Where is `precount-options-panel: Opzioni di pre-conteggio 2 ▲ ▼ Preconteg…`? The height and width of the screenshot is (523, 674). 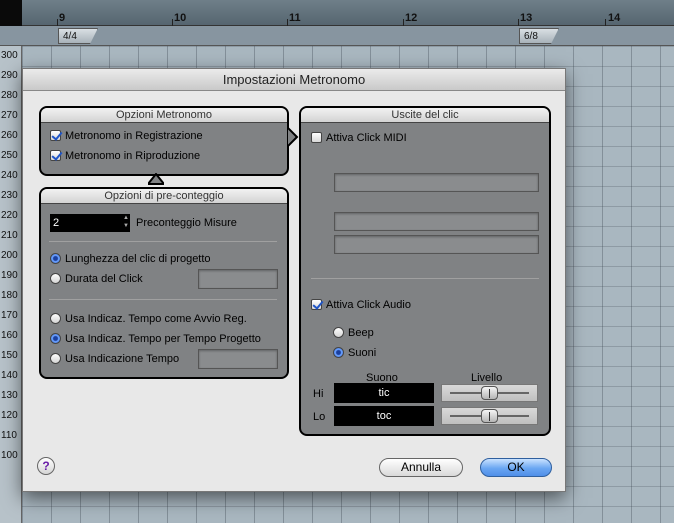
precount-options-panel: Opzioni di pre-conteggio 2 ▲ ▼ Preconteg… is located at coordinates (164, 283).